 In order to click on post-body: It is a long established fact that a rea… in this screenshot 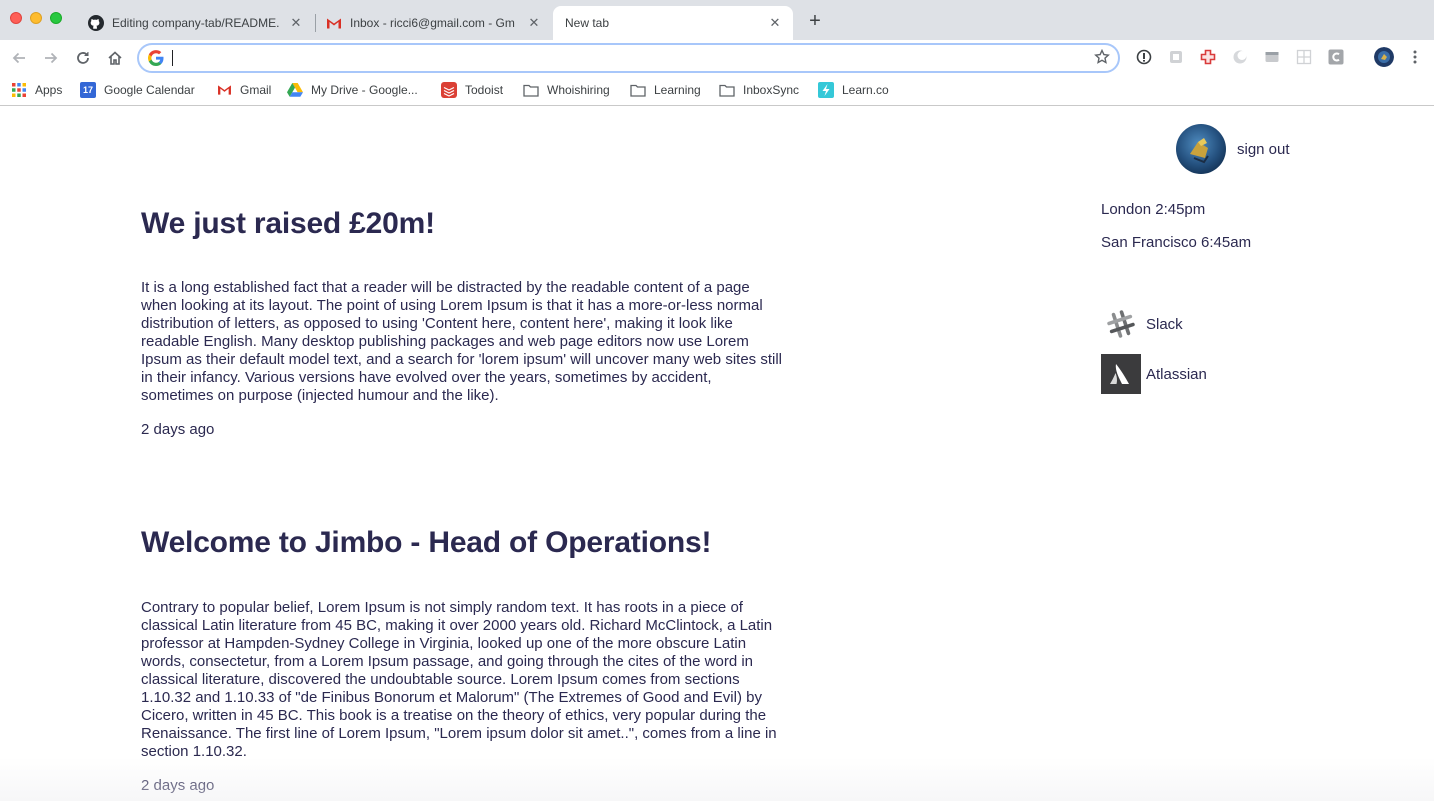, I will do `click(461, 341)`.